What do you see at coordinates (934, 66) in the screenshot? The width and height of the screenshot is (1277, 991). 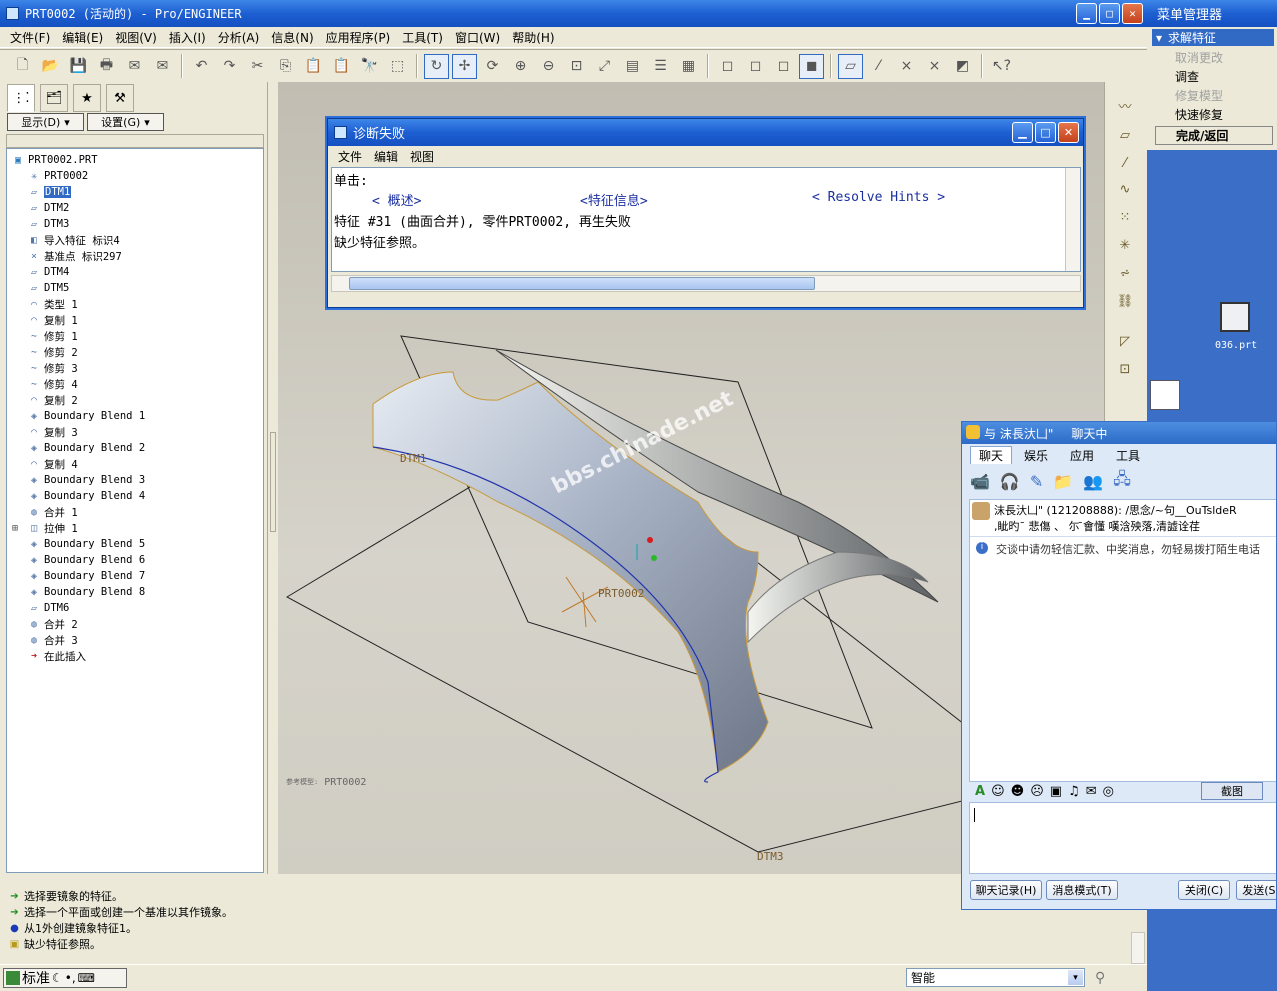 I see `csys-toggle-icon: ⨯` at bounding box center [934, 66].